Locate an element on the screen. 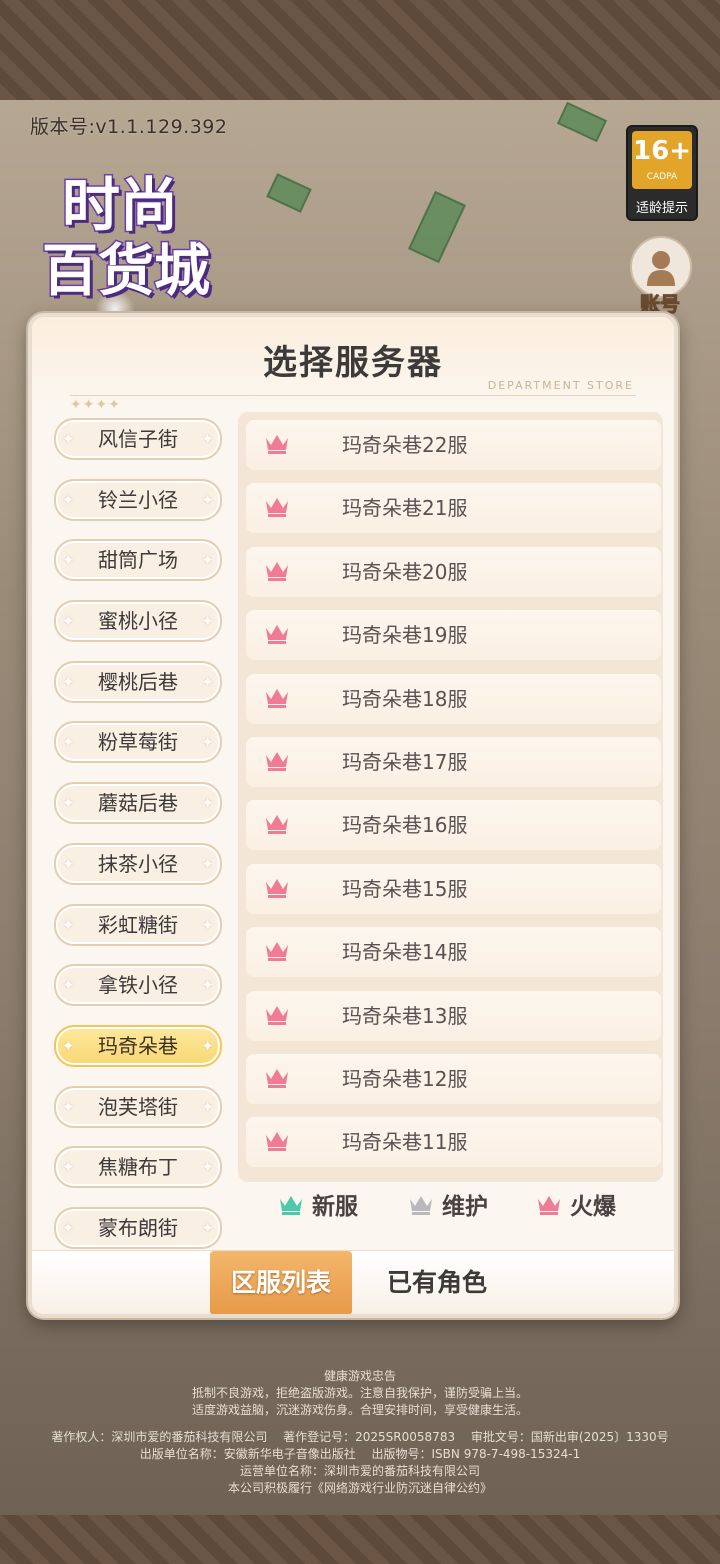  district-item: ✦ 蜜桃小径 ✦ is located at coordinates (138, 621).